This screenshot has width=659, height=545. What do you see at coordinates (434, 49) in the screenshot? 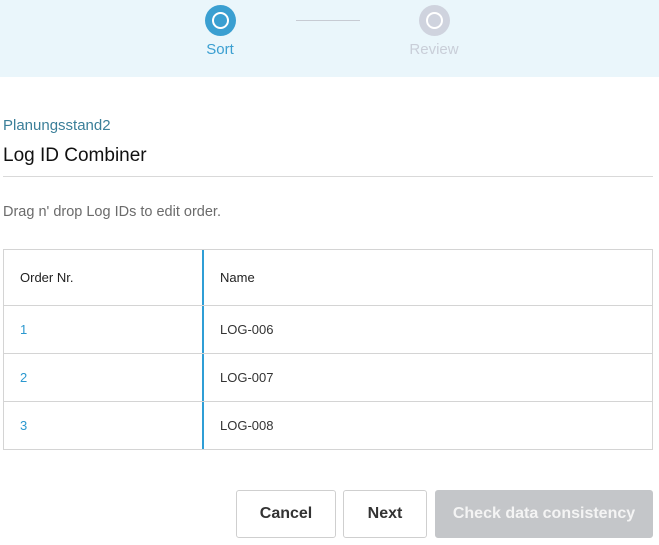
I see `step-review-label: Review` at bounding box center [434, 49].